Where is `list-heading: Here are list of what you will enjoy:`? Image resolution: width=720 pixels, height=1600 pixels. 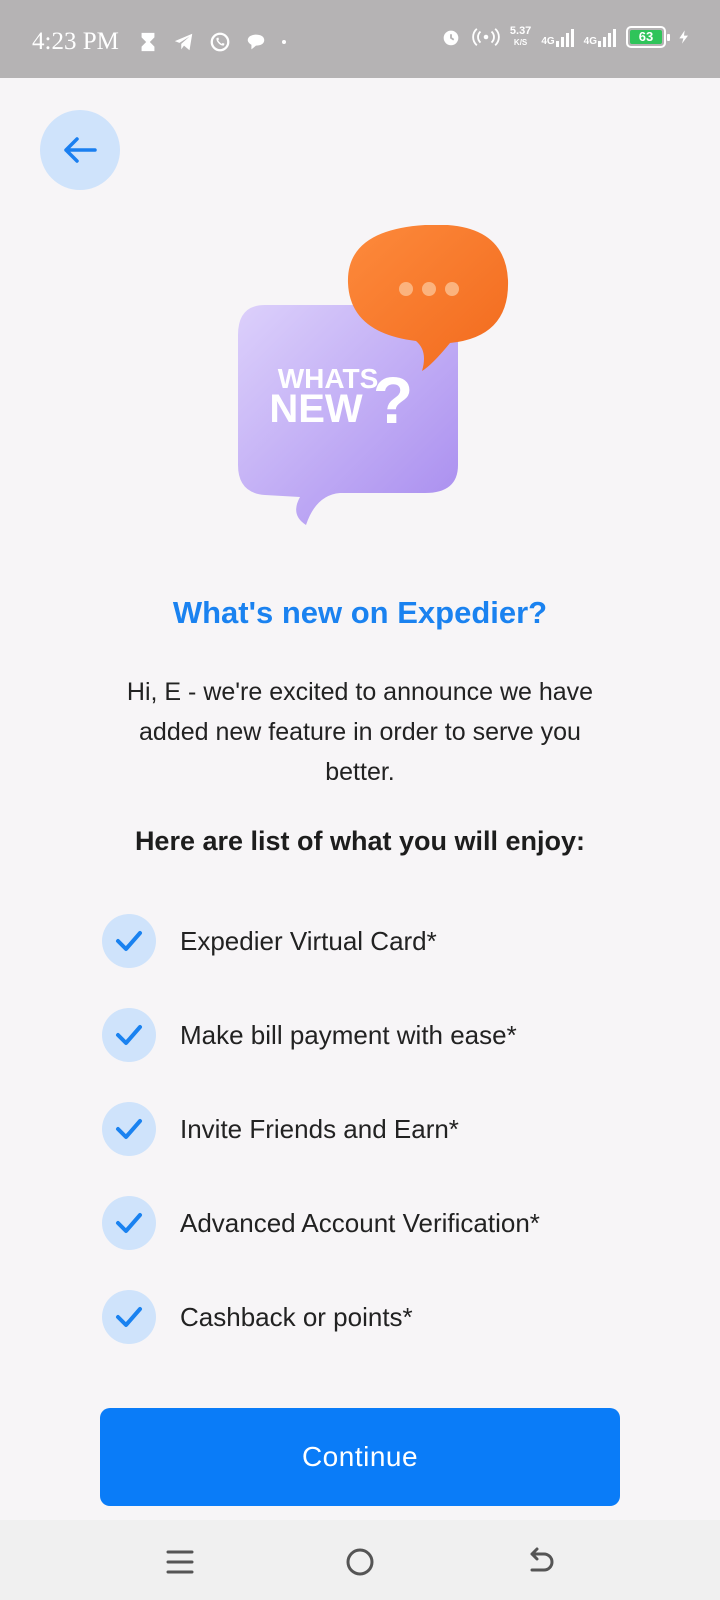 list-heading: Here are list of what you will enjoy: is located at coordinates (360, 841).